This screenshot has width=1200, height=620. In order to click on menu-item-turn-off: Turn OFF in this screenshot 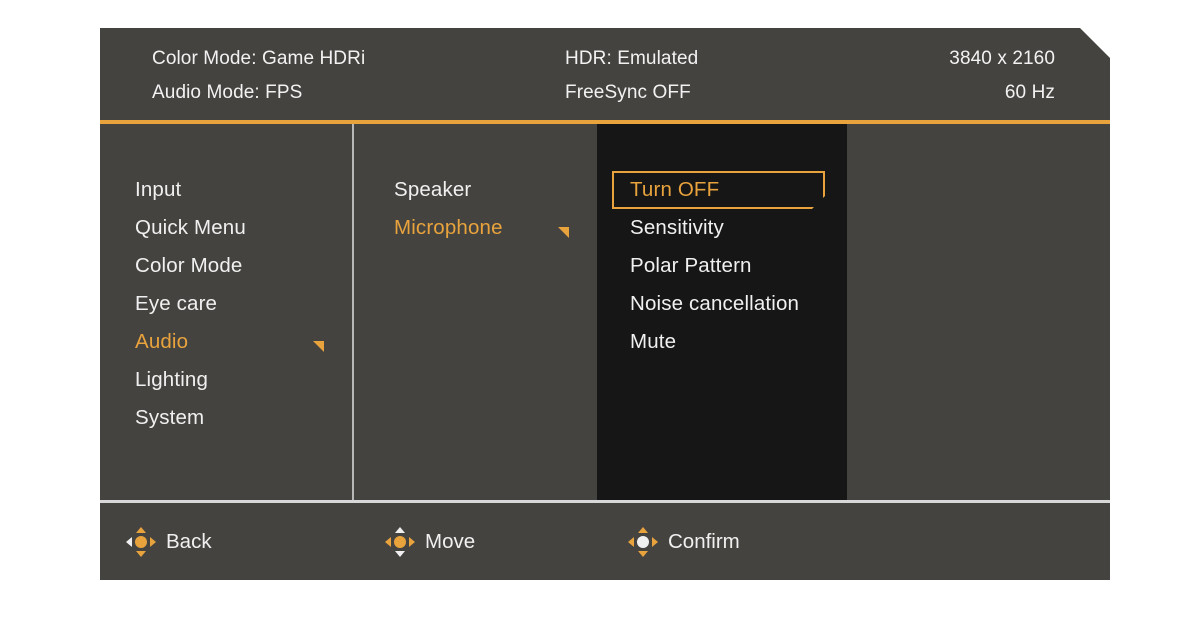, I will do `click(718, 190)`.